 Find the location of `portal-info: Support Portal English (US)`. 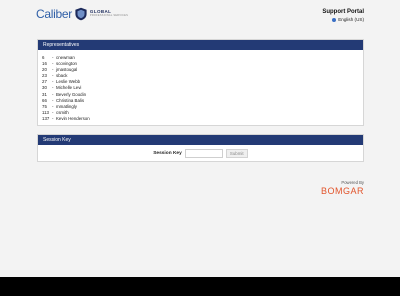

portal-info: Support Portal English (US) is located at coordinates (343, 15).